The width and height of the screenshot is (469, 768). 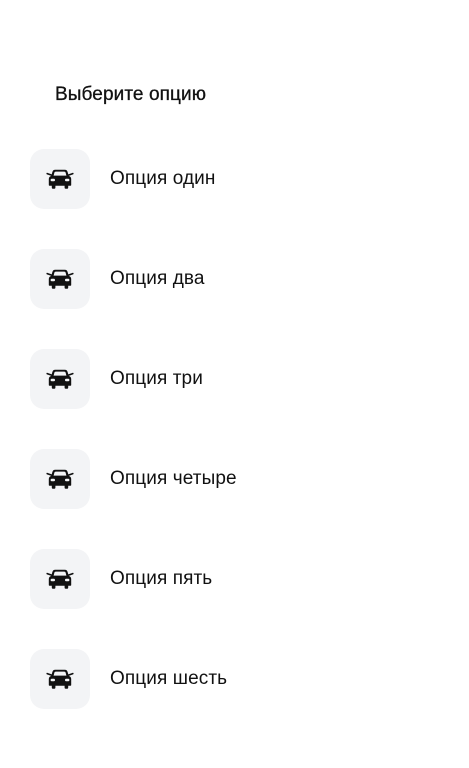 I want to click on page-title: Выберите опцию, so click(x=131, y=94).